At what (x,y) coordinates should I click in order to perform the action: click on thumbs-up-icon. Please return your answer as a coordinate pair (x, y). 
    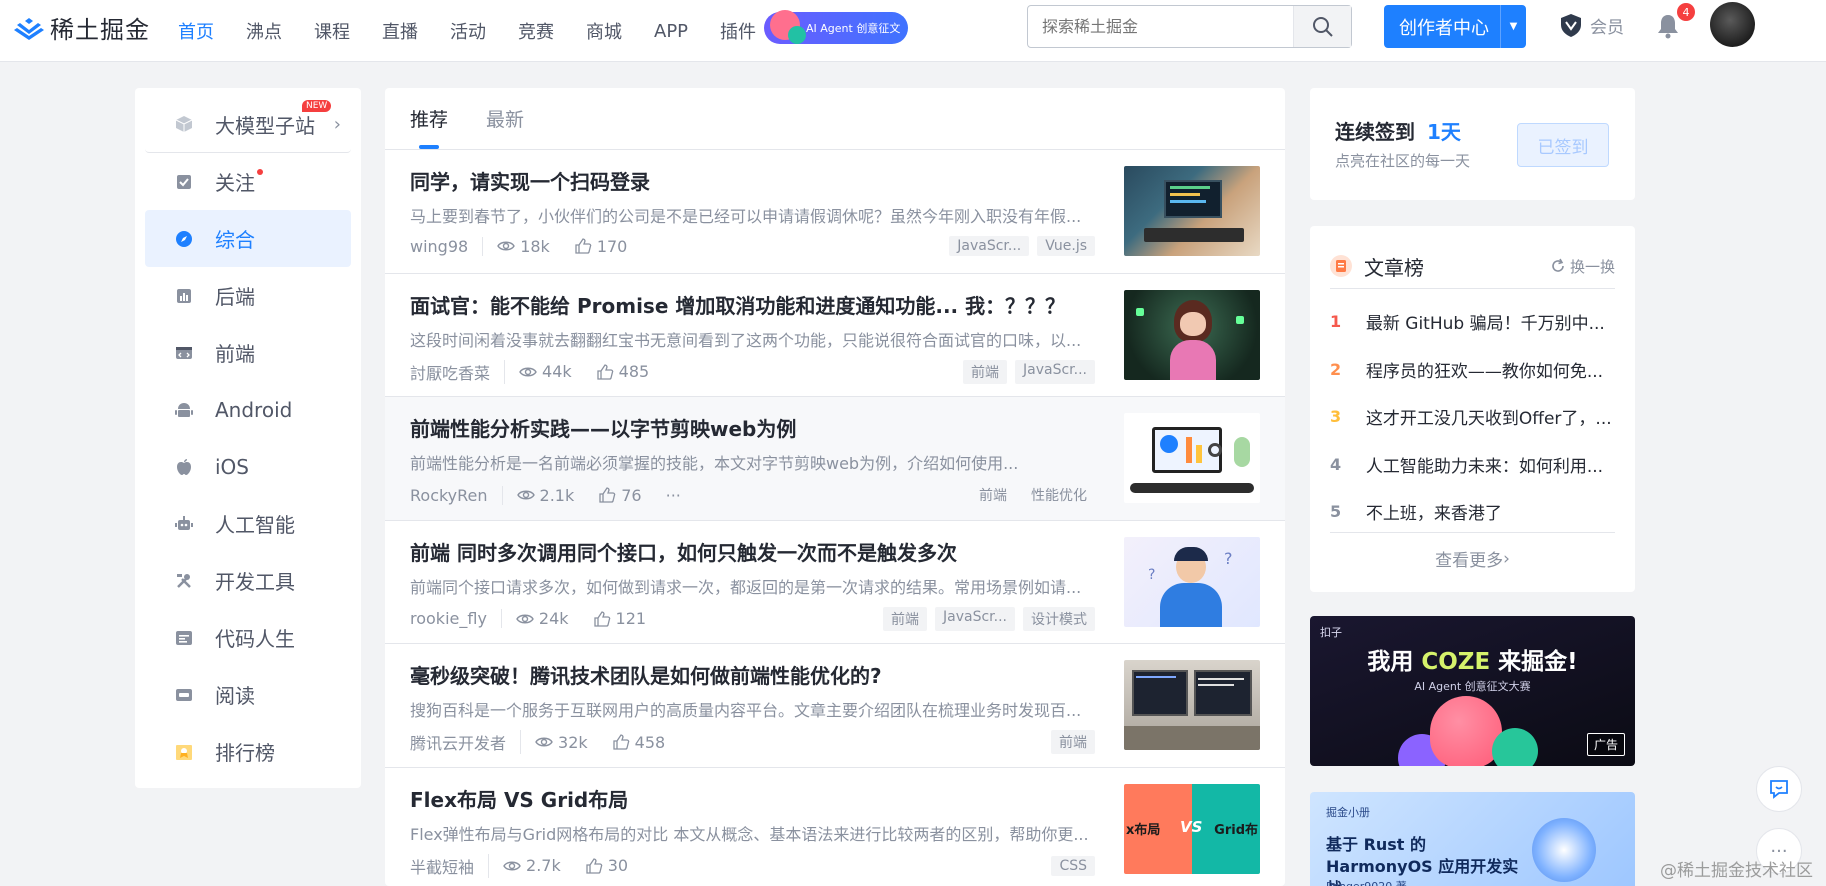
    Looking at the image, I should click on (583, 246).